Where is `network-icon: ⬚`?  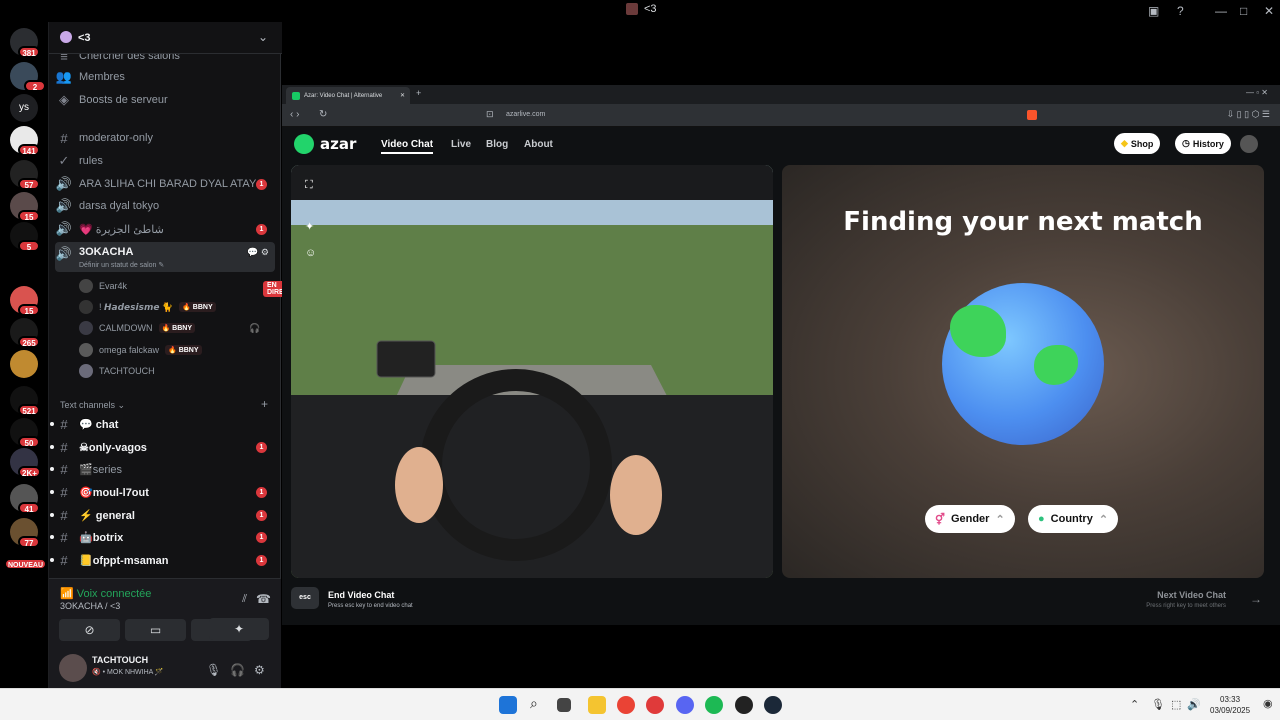
network-icon: ⬚ is located at coordinates (1176, 704).